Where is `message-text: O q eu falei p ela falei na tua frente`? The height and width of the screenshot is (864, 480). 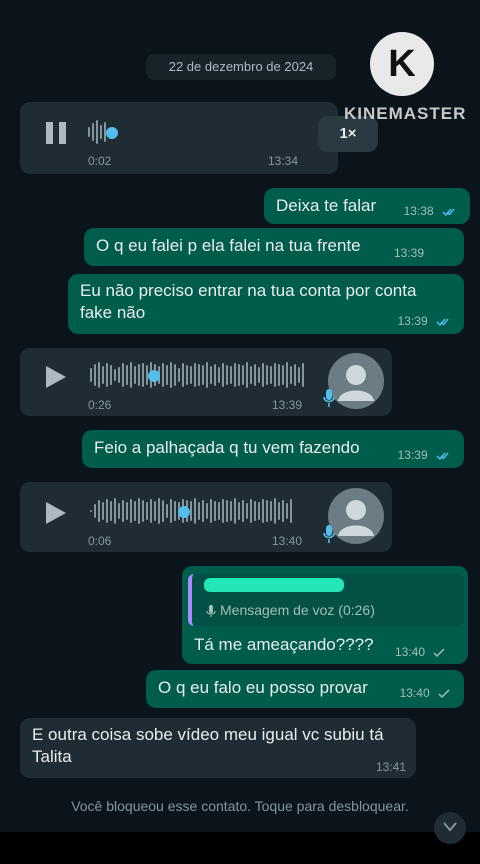
message-text: O q eu falei p ela falei na tua frente is located at coordinates (228, 245).